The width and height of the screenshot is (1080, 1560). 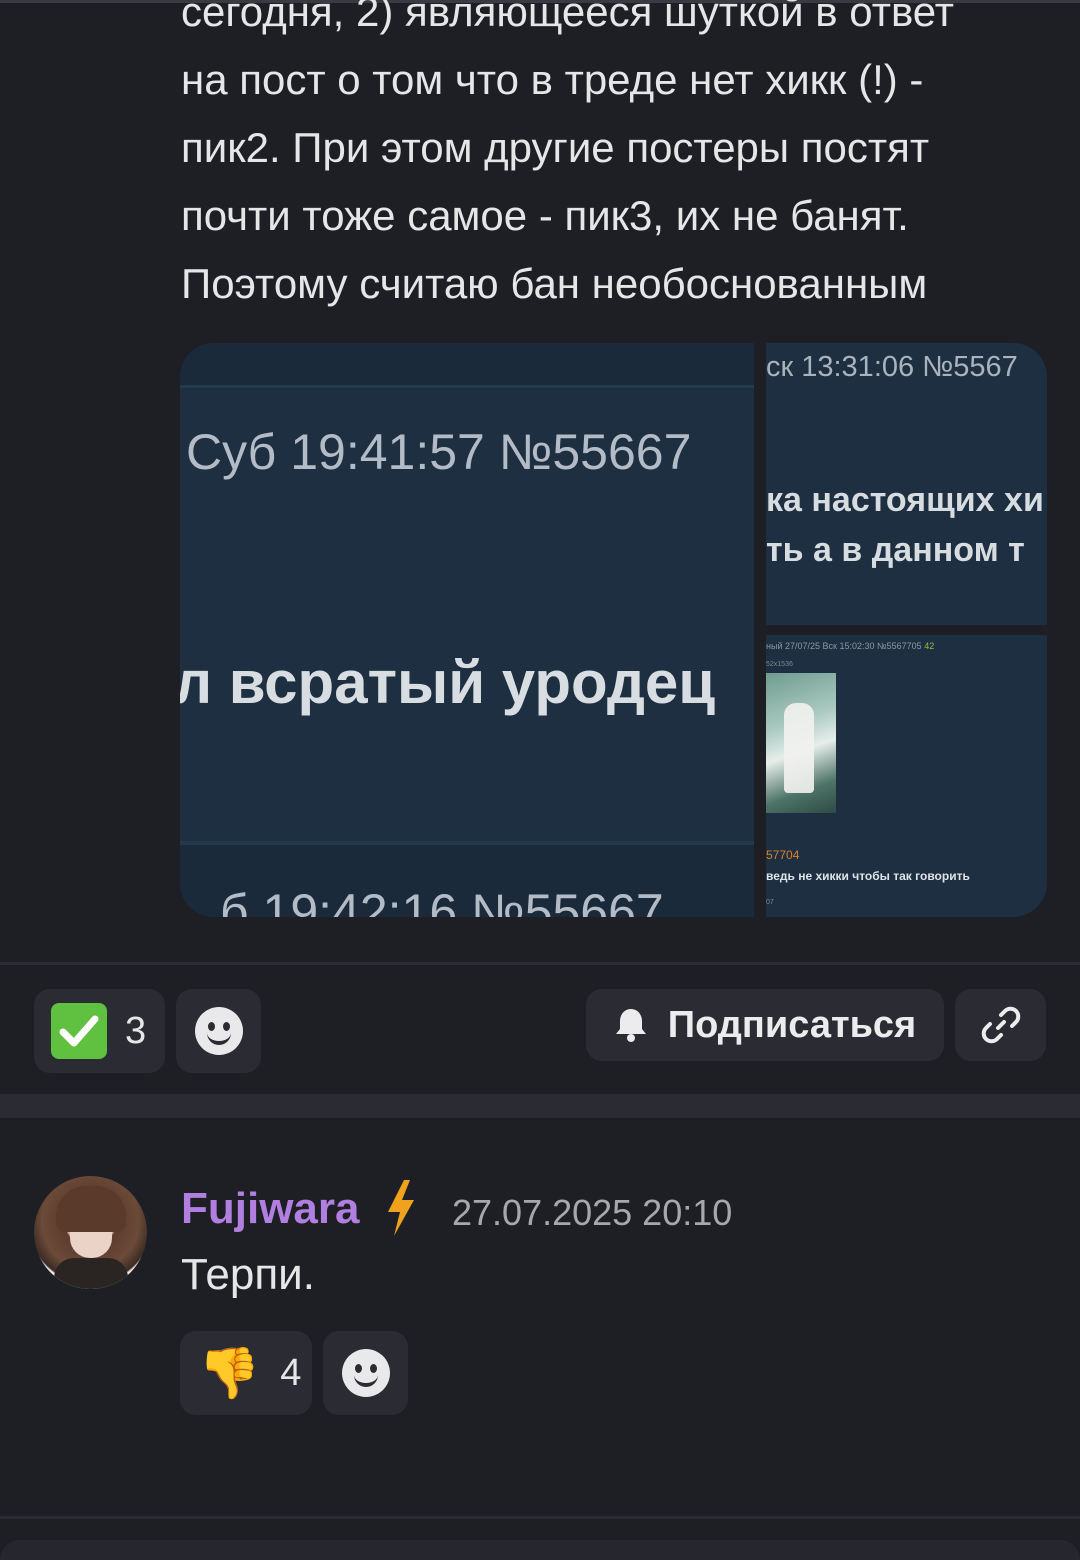 What do you see at coordinates (850, 646) in the screenshot?
I see `image-post-meta: ный 27/07/25 Вск 15:02:30 №5567705 42` at bounding box center [850, 646].